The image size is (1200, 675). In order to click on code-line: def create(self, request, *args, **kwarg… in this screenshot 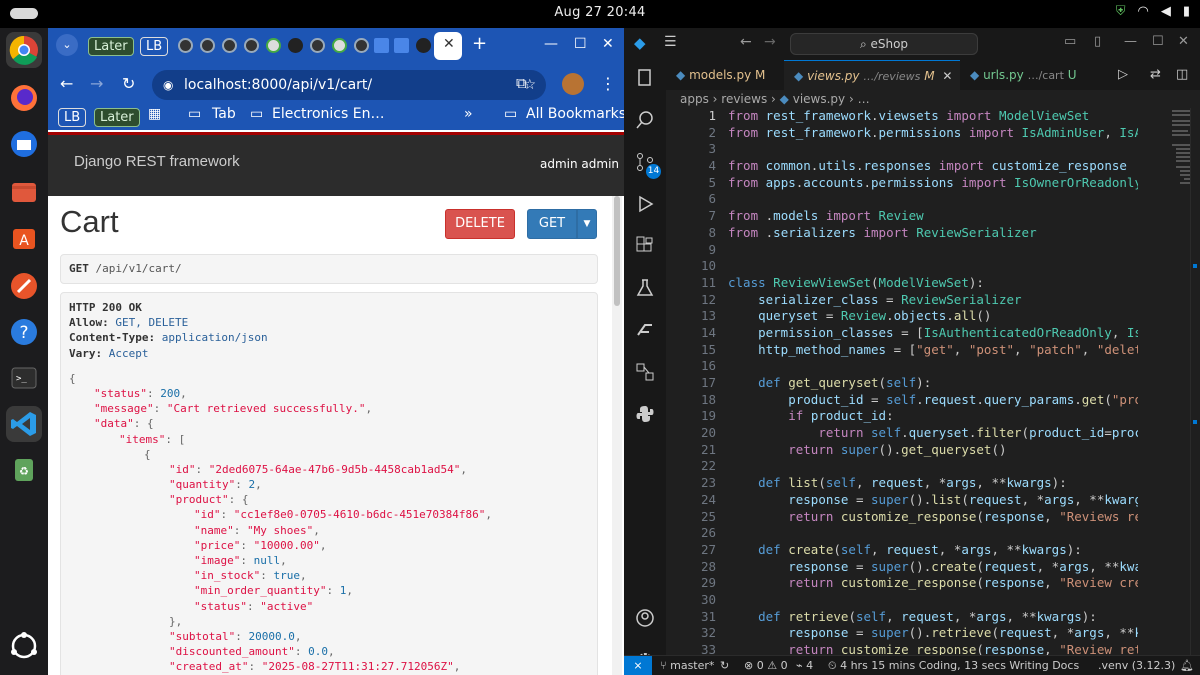, I will do `click(933, 550)`.